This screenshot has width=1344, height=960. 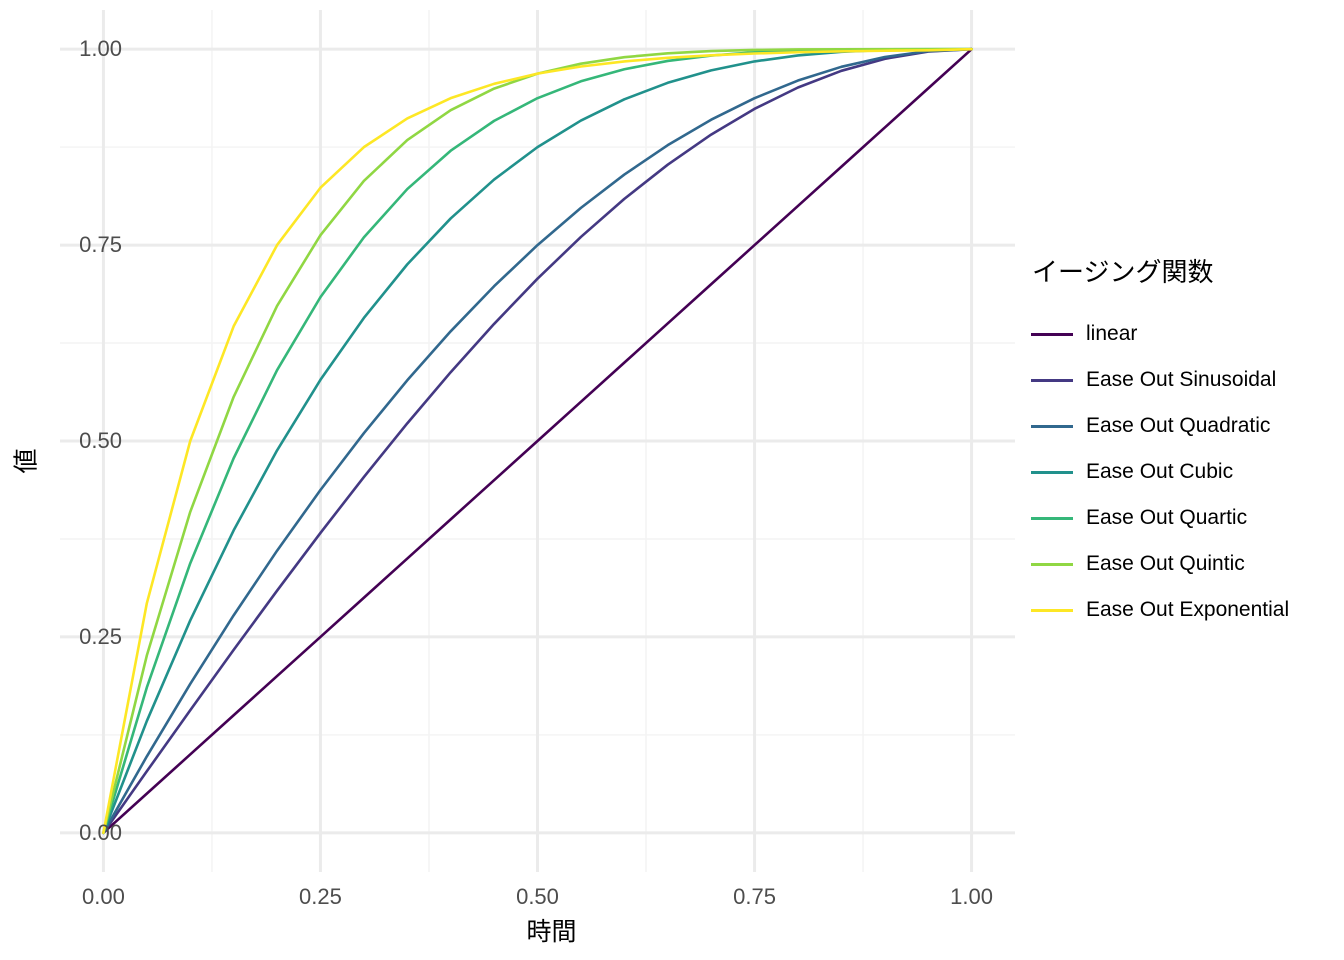 I want to click on legend-item: Ease Out Quadratic, so click(x=1178, y=426).